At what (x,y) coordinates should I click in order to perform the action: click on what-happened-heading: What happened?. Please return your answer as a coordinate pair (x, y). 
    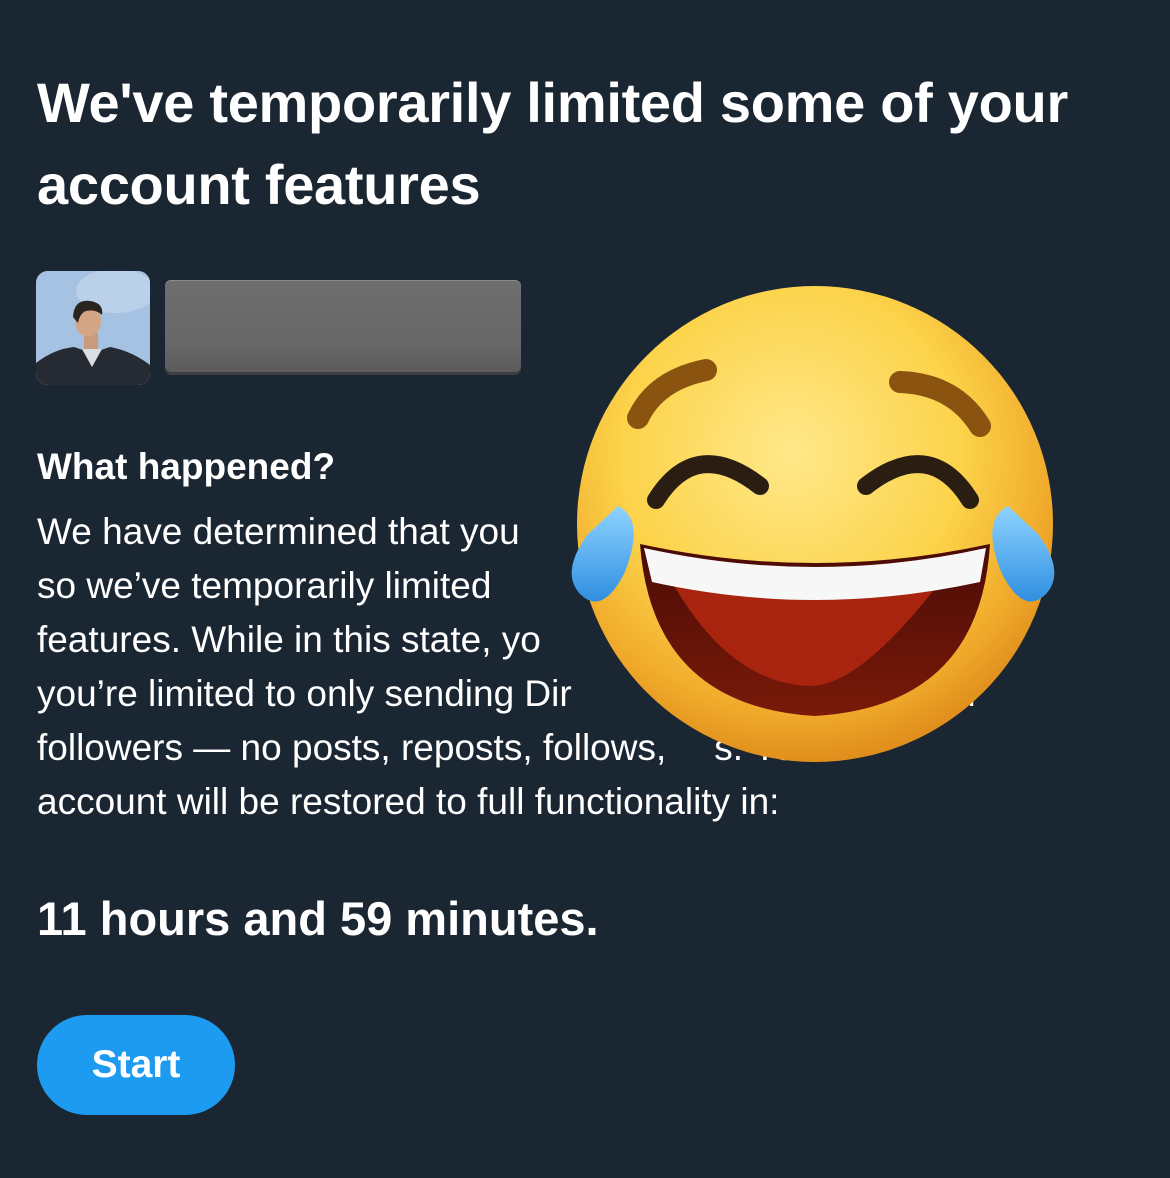
    Looking at the image, I should click on (186, 466).